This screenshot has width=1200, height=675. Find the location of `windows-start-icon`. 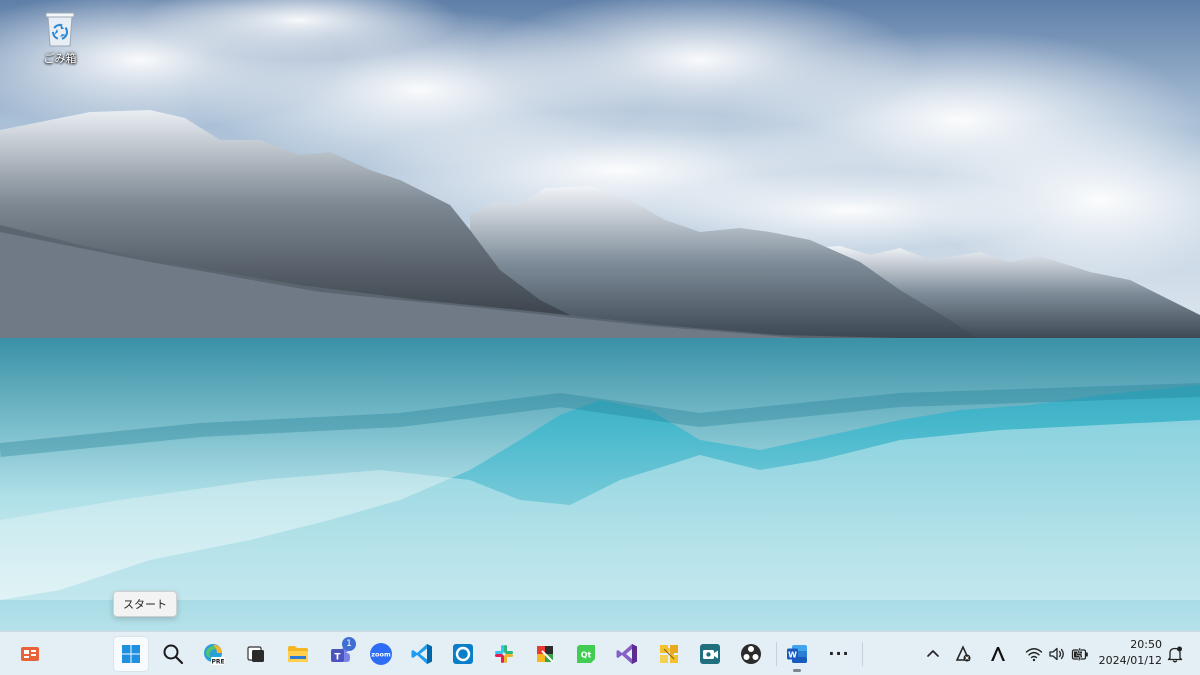

windows-start-icon is located at coordinates (131, 654).